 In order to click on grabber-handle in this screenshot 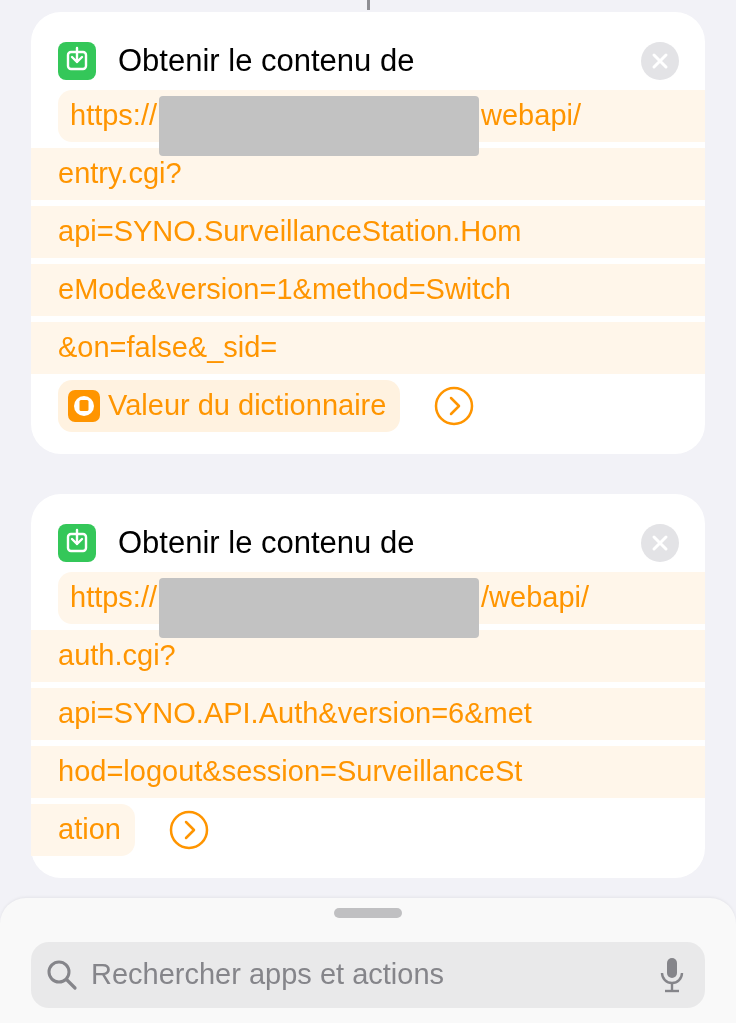, I will do `click(368, 913)`.